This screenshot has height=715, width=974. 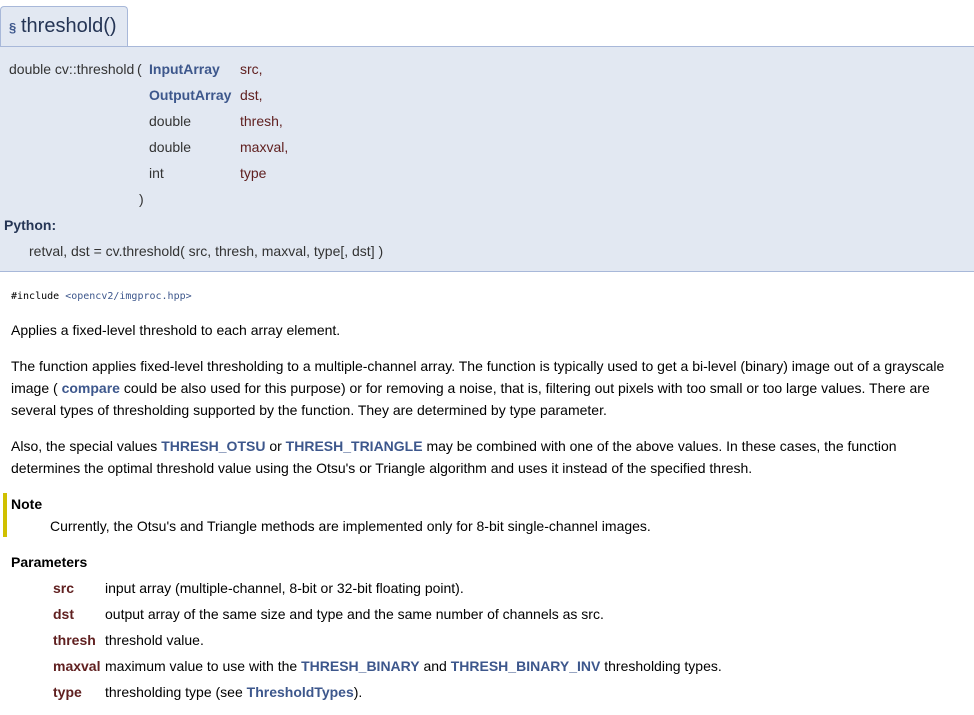 What do you see at coordinates (261, 121) in the screenshot?
I see `param-name-thresh: thresh,` at bounding box center [261, 121].